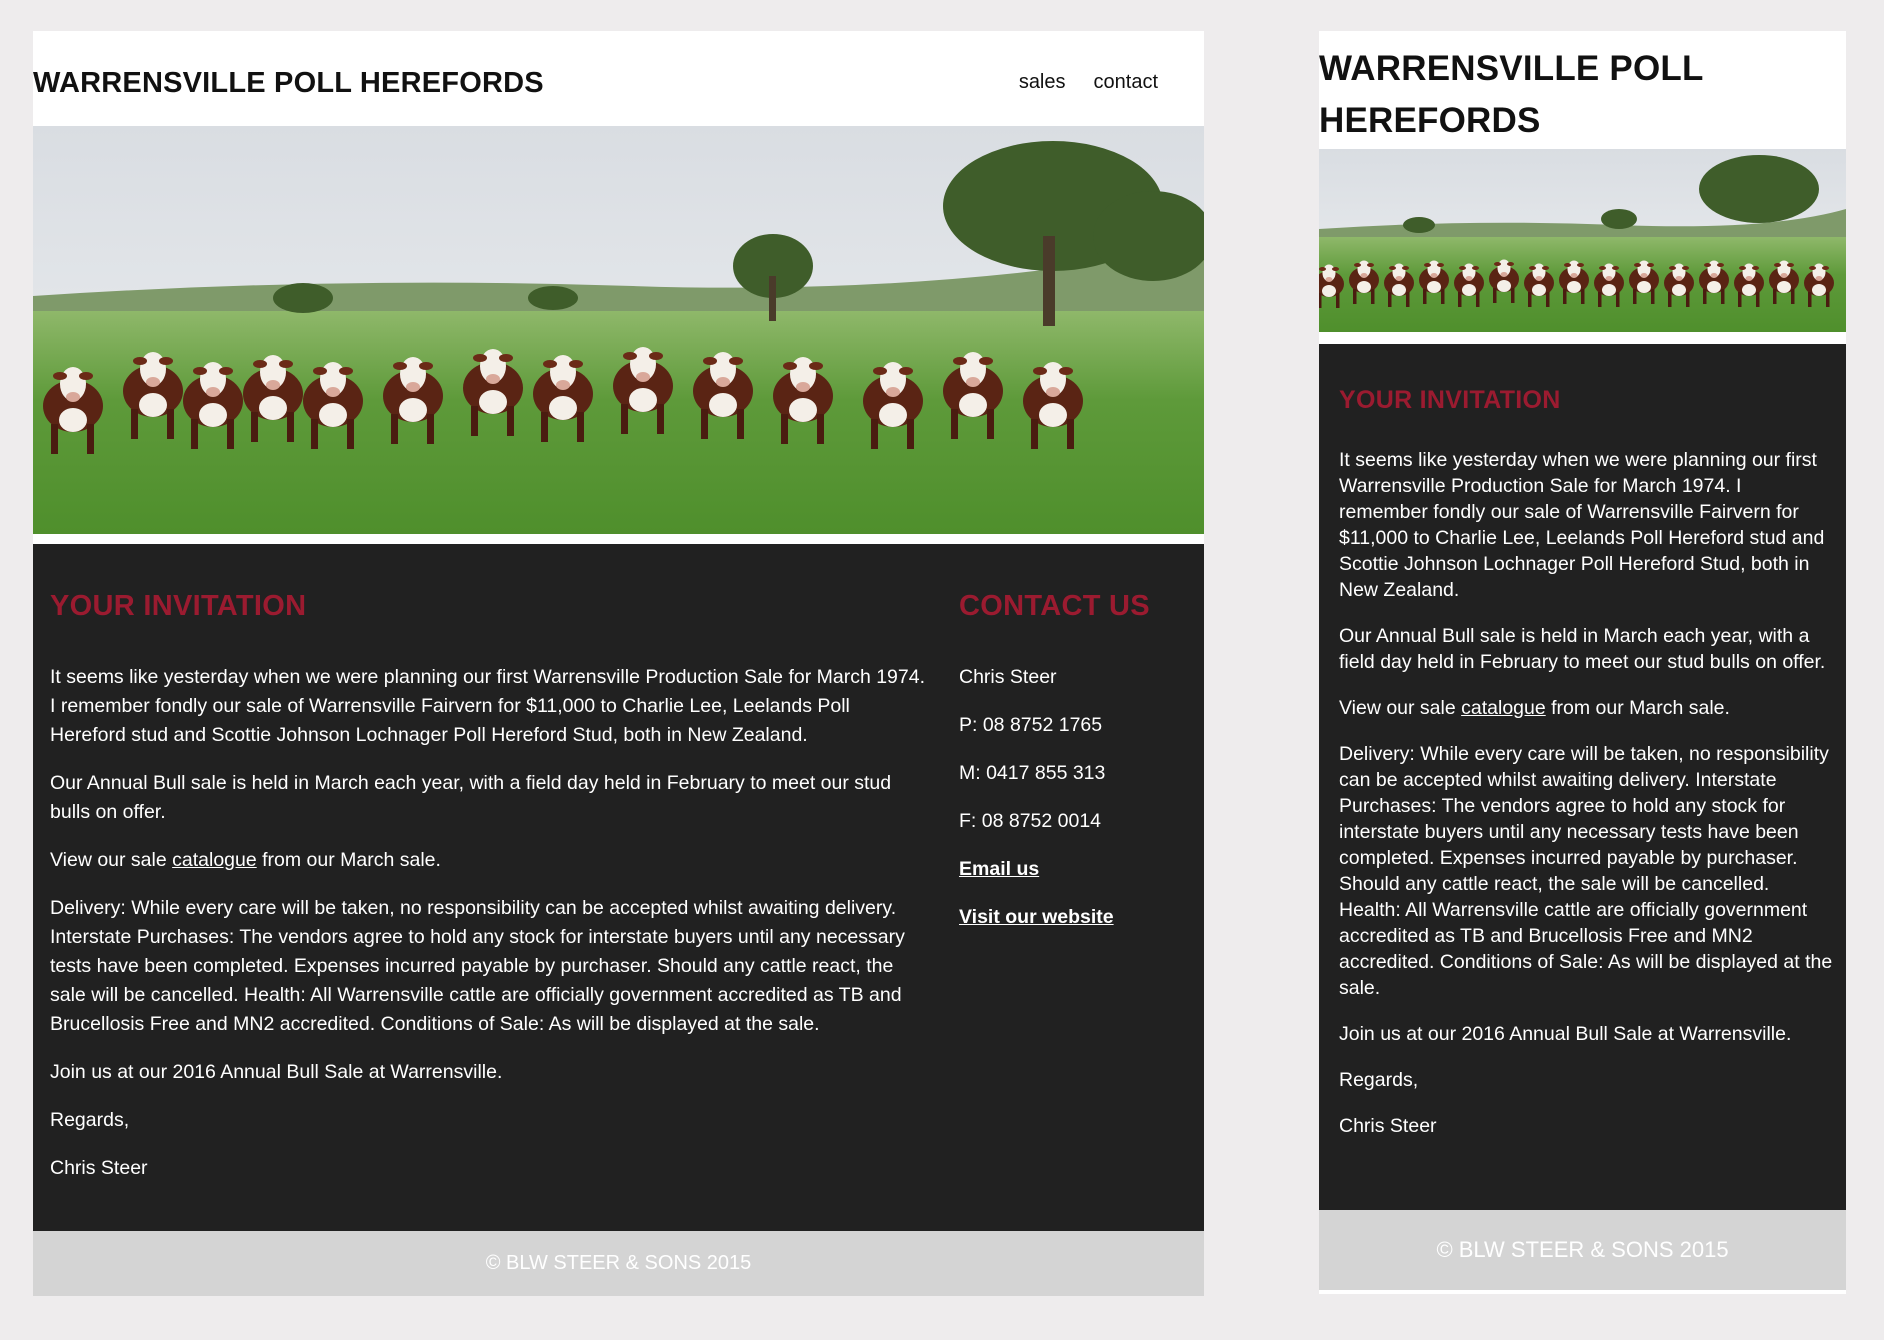 This screenshot has height=1340, width=1884. I want to click on site-header: WARRENSVILLE POLL HEREFORDS, so click(1582, 90).